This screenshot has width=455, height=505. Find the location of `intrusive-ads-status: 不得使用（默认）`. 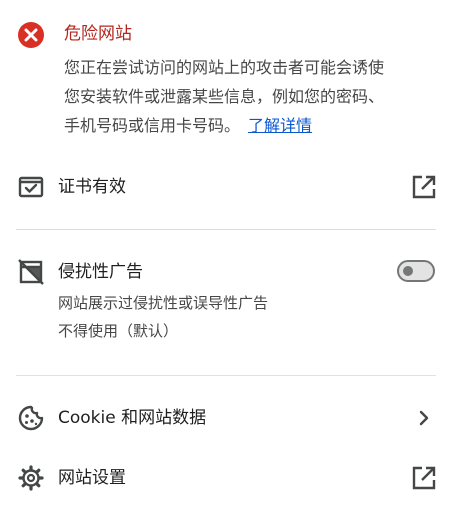

intrusive-ads-status: 不得使用（默认） is located at coordinates (118, 331).